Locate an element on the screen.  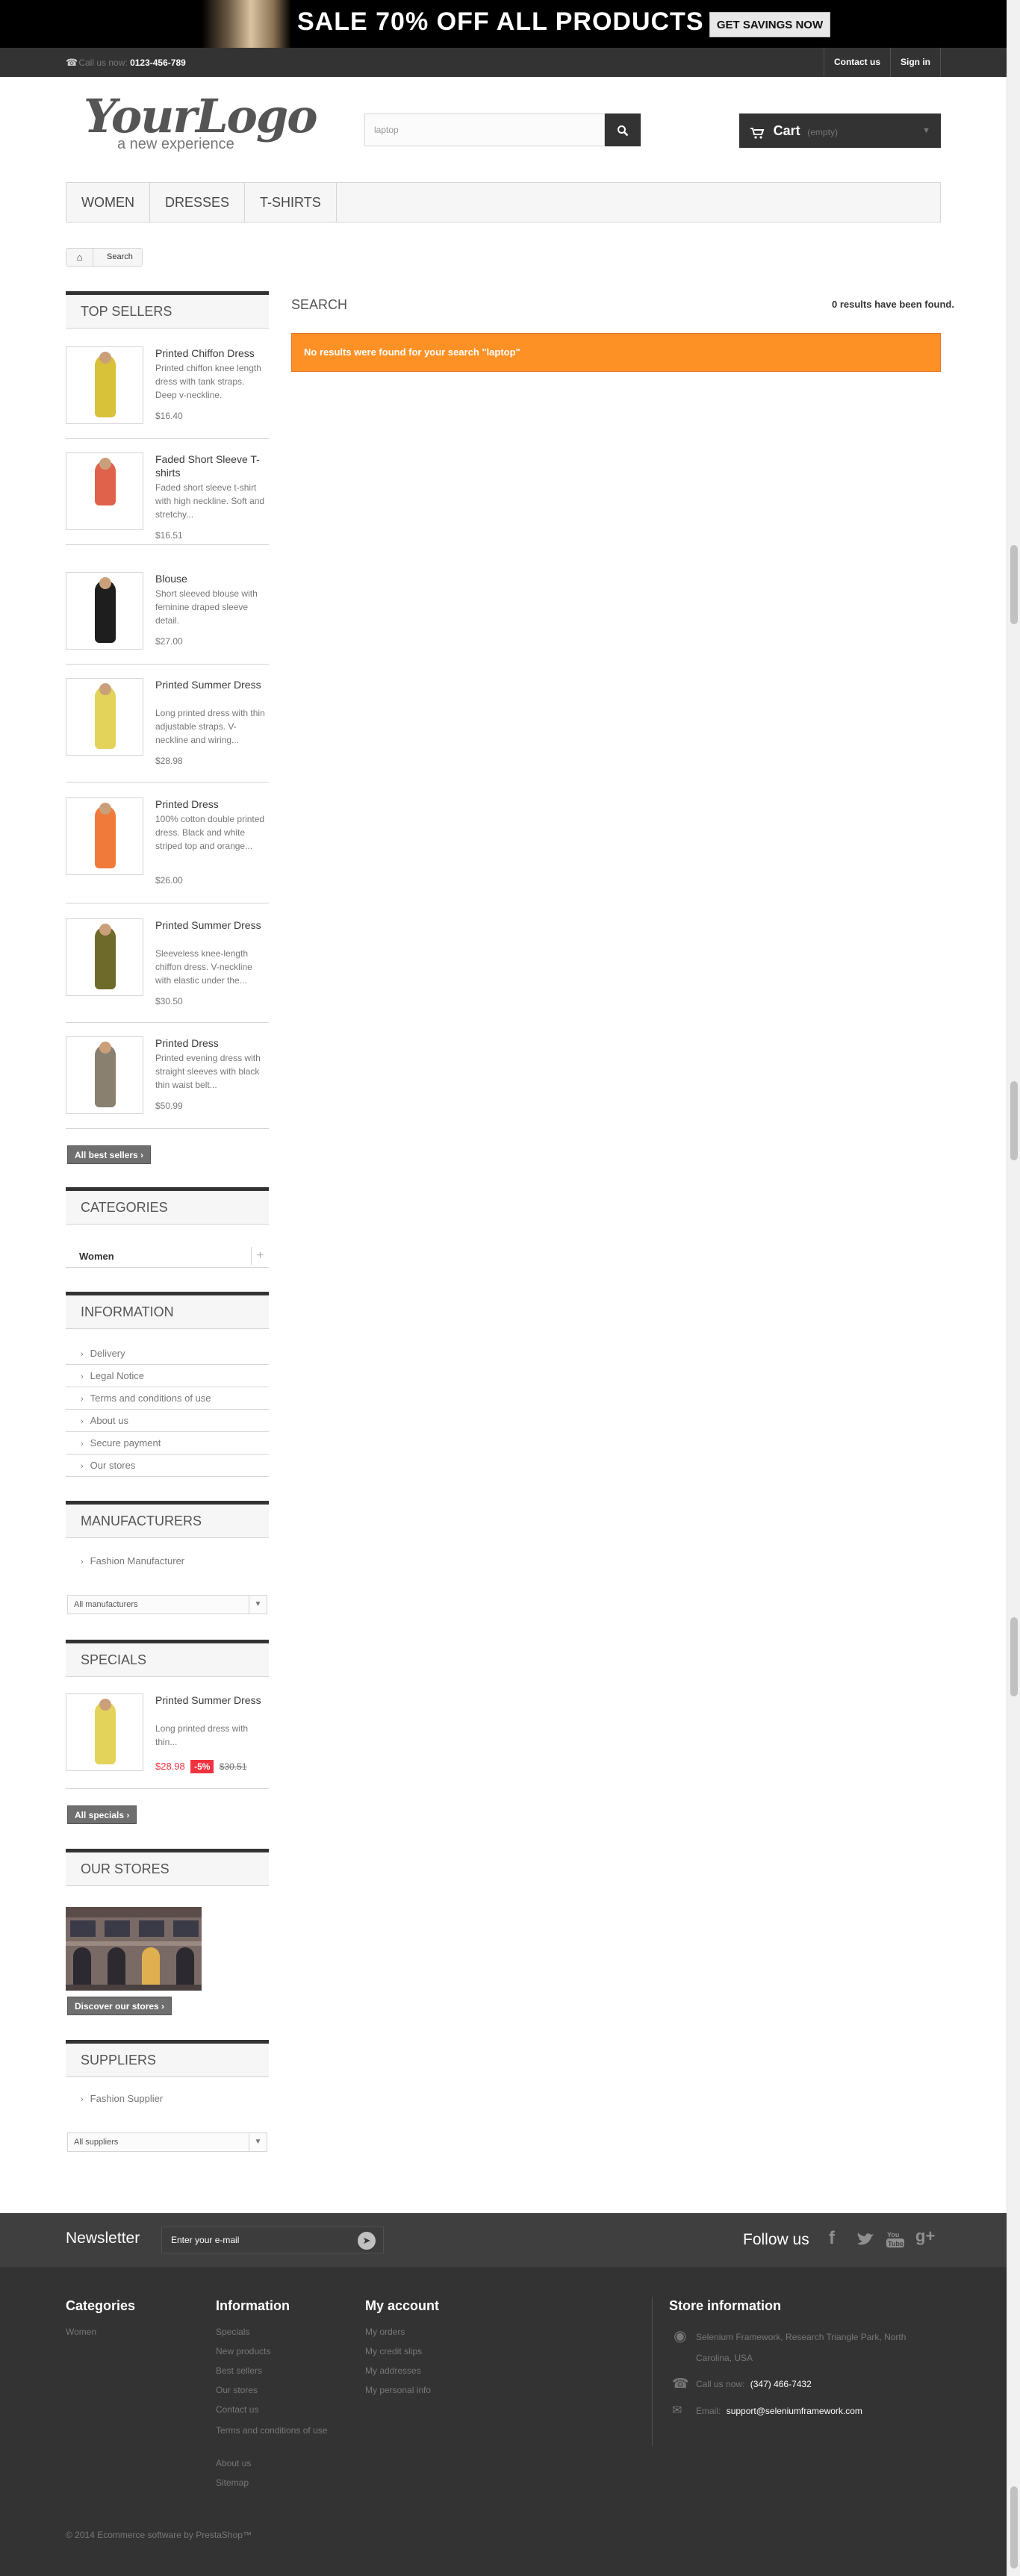
footer-categories-title: Categories is located at coordinates (100, 2306).